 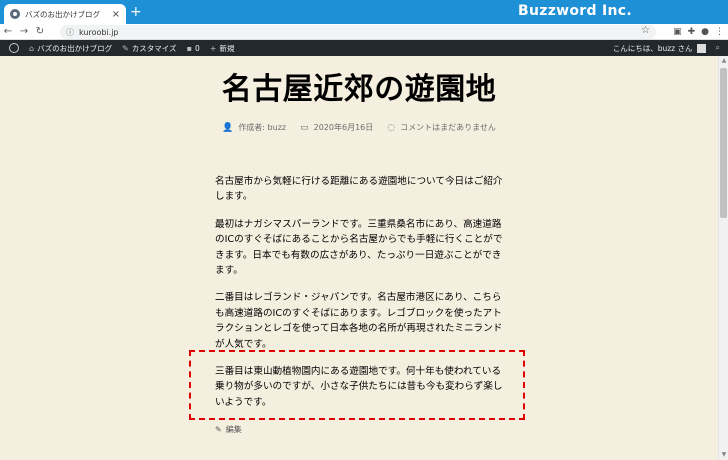 I want to click on post-author: 👤 作成者: buzz, so click(x=254, y=127).